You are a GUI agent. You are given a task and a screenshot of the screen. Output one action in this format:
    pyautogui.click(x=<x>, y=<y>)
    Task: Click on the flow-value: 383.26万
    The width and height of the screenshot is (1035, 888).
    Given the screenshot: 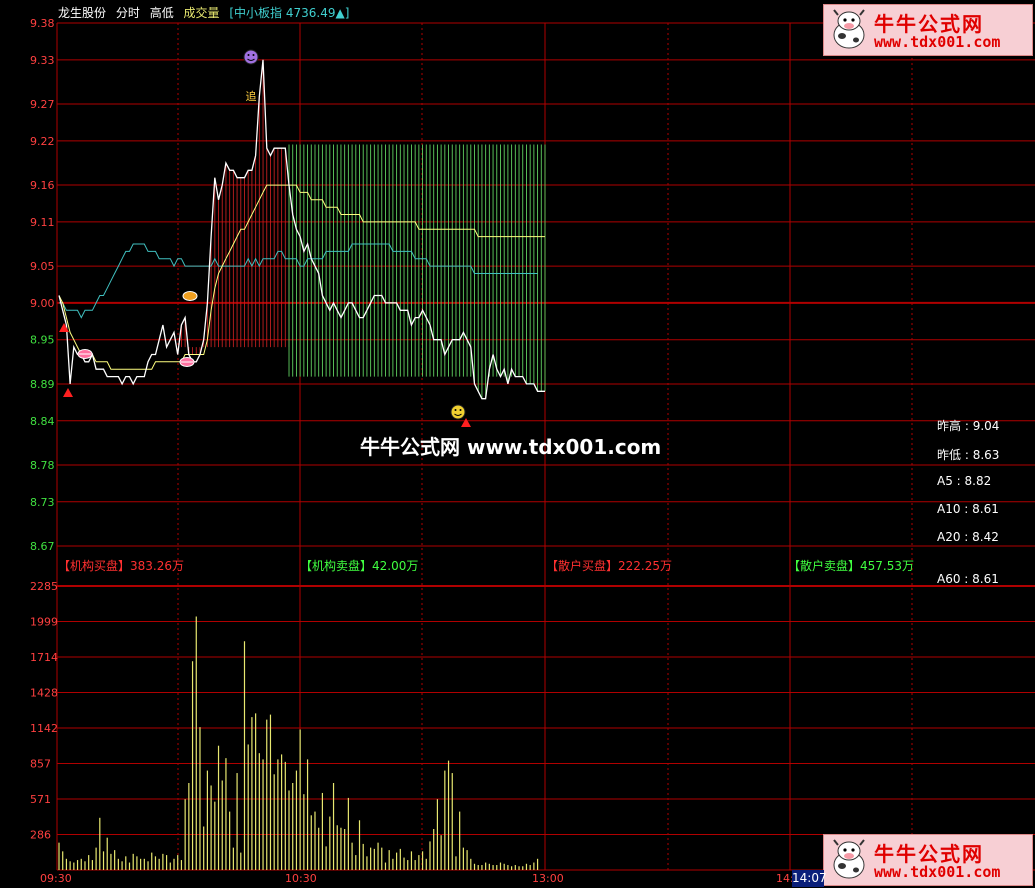 What is the action you would take?
    pyautogui.click(x=157, y=566)
    